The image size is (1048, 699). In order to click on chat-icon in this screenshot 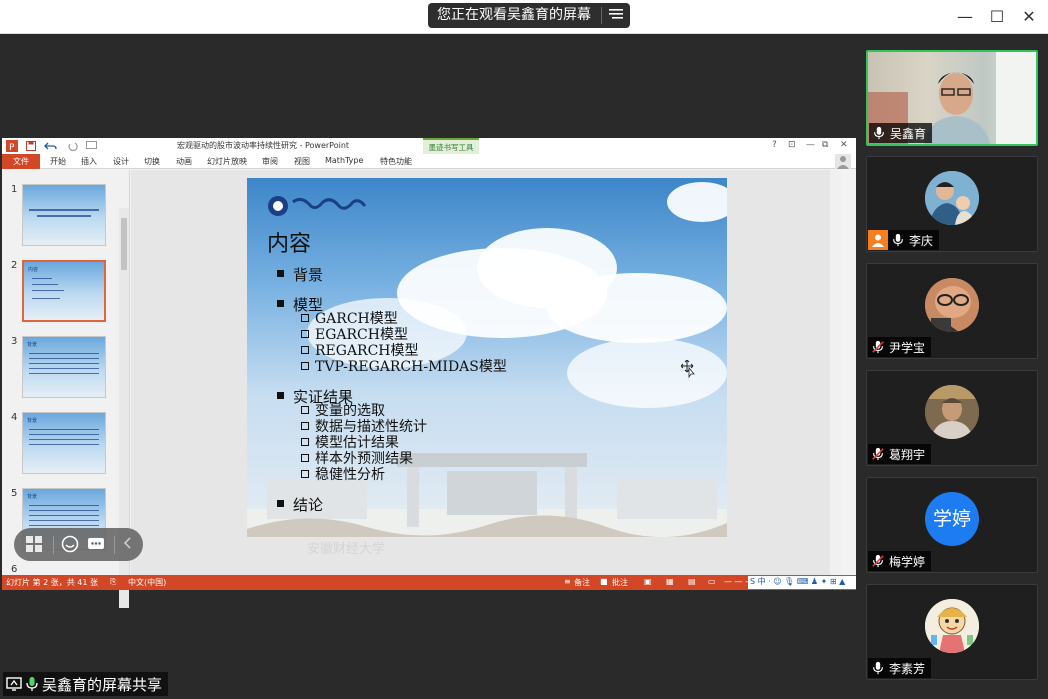, I will do `click(96, 545)`.